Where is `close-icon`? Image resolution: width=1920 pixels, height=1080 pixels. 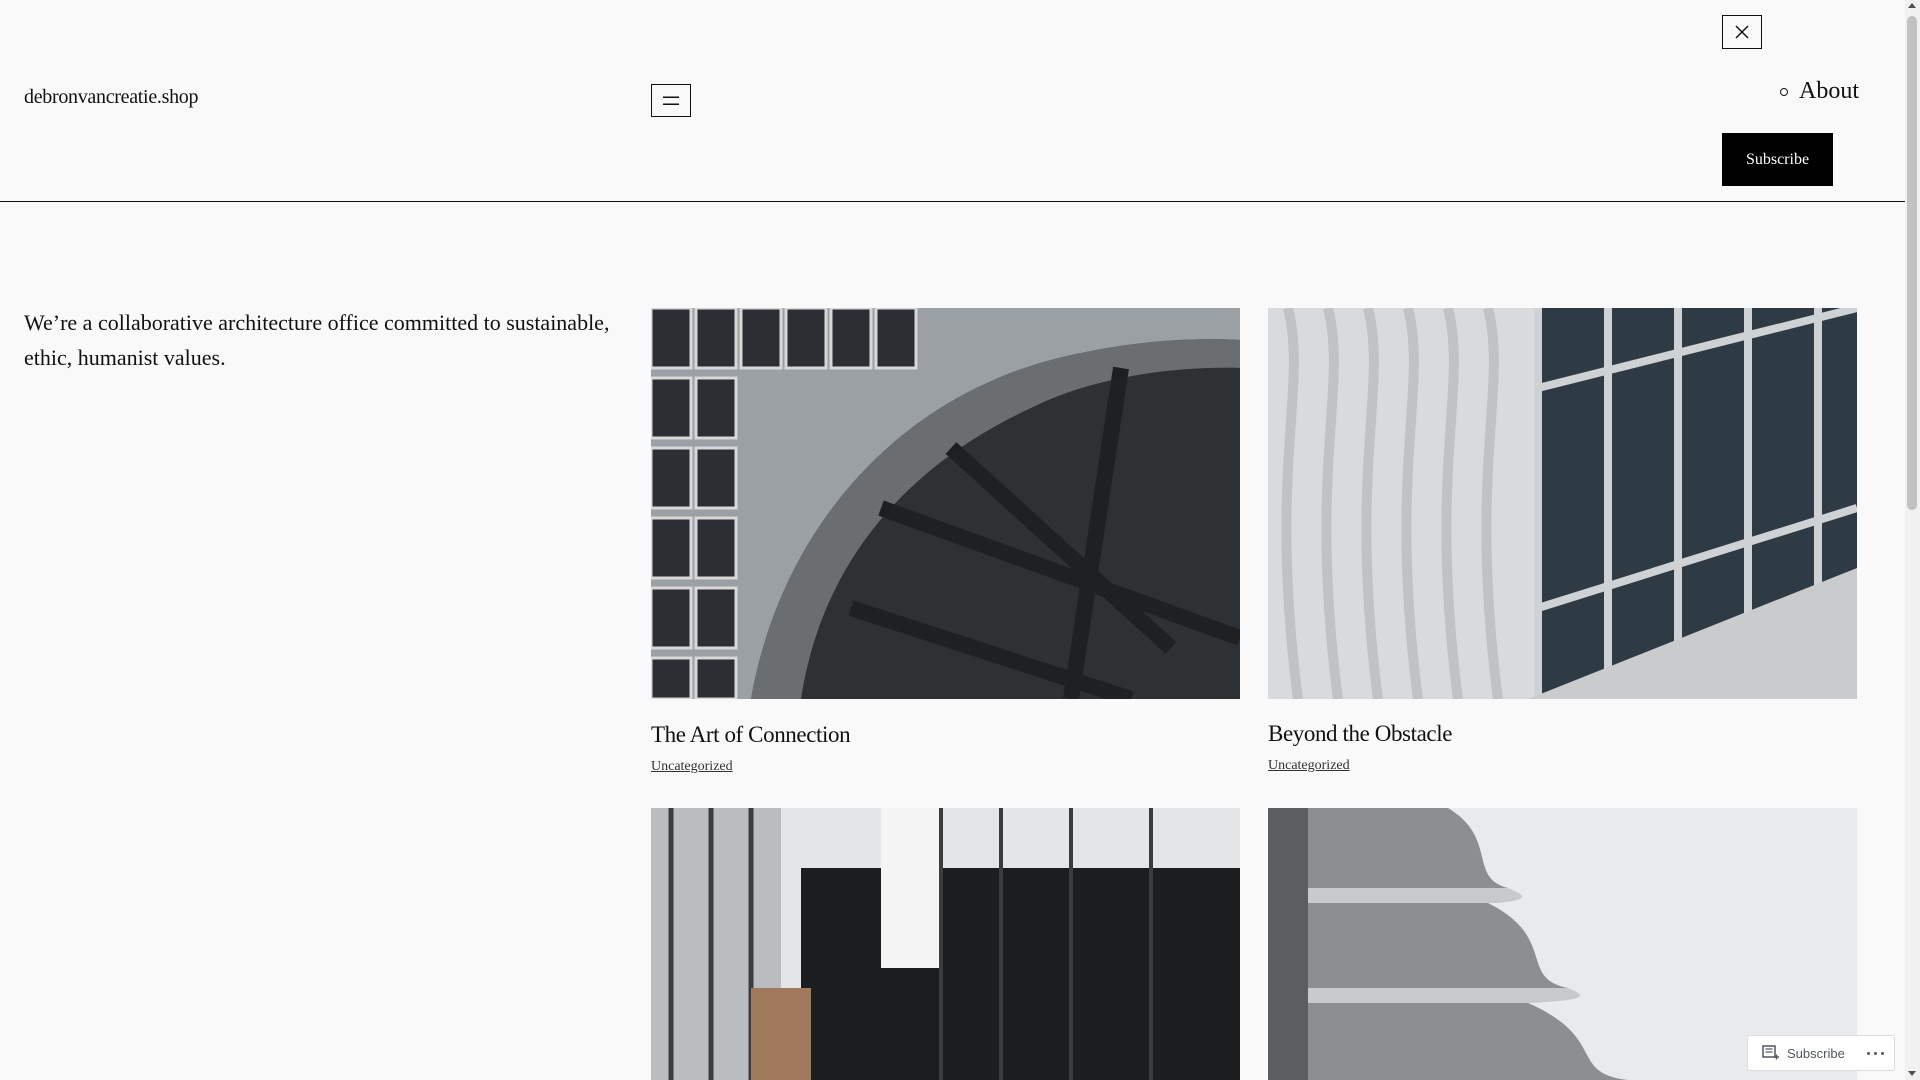 close-icon is located at coordinates (1742, 32).